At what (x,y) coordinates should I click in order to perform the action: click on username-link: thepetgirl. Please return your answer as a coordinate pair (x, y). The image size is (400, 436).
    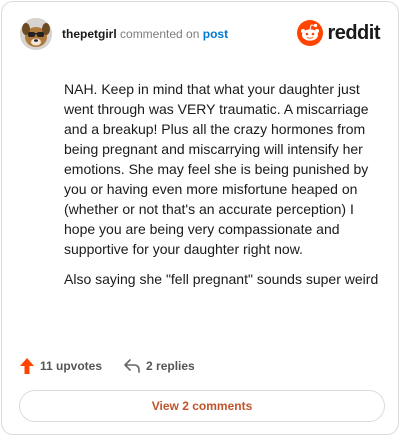
    Looking at the image, I should click on (89, 34).